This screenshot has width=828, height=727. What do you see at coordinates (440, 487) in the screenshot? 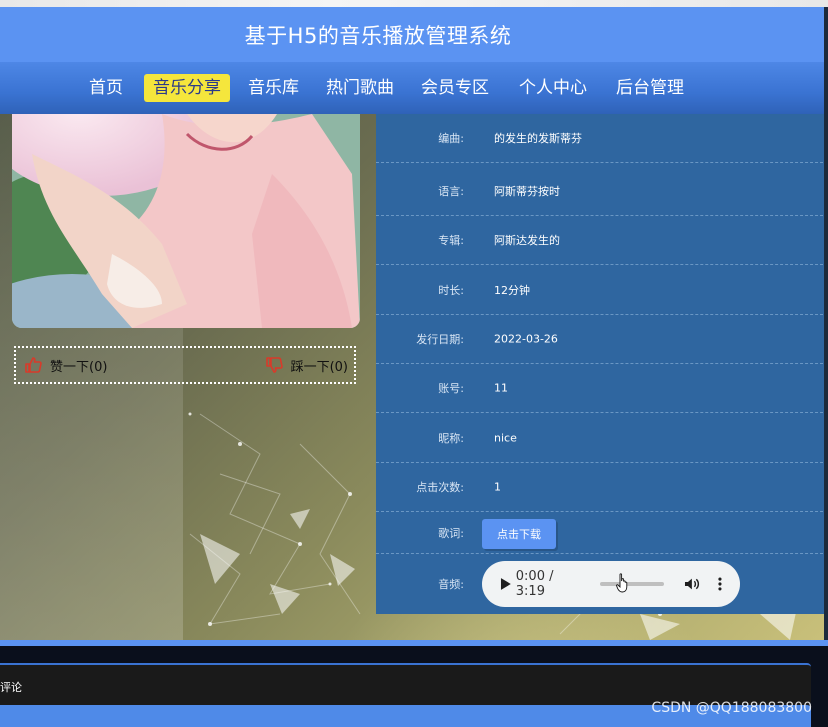
I see `info-label: 点击次数:` at bounding box center [440, 487].